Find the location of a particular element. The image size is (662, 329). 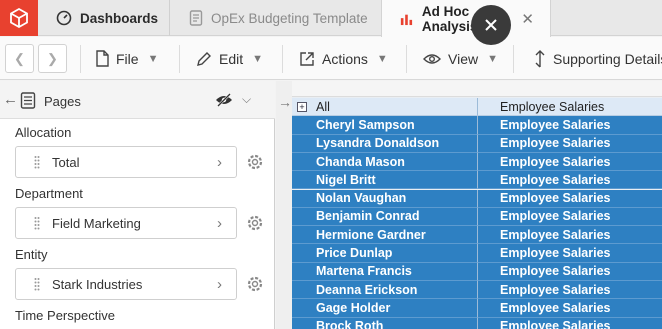

expand-icon: + is located at coordinates (302, 107).